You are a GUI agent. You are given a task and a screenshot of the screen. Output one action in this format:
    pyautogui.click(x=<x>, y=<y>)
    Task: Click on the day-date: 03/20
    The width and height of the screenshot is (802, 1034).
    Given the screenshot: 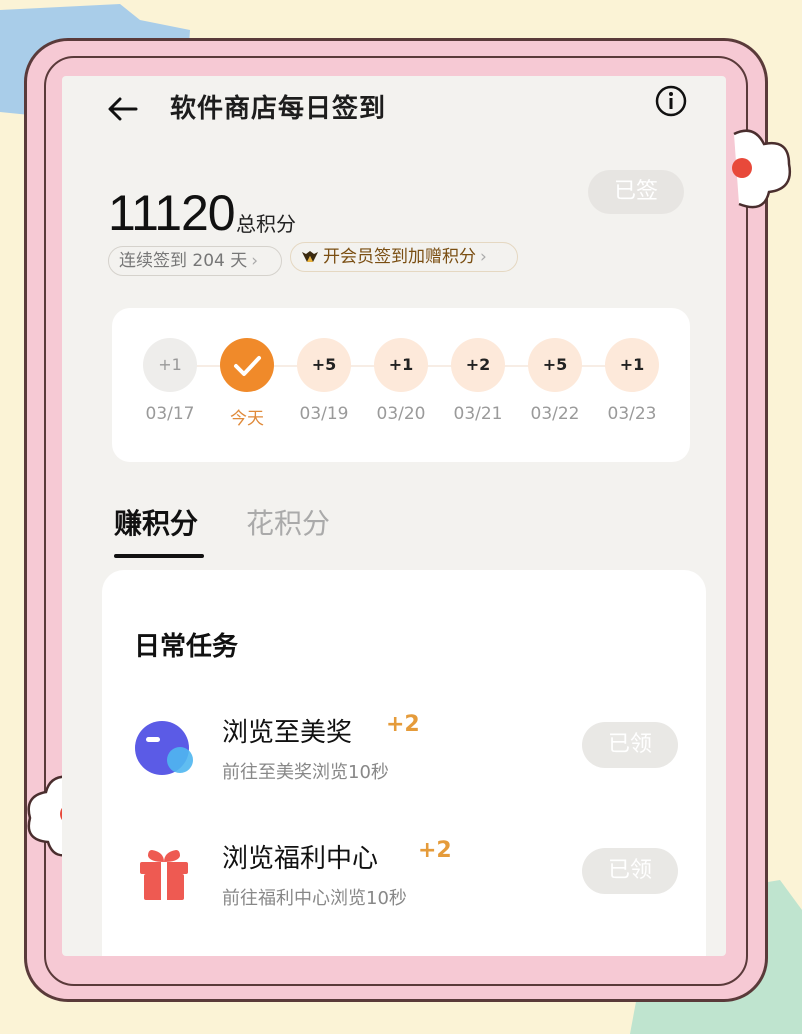 What is the action you would take?
    pyautogui.click(x=401, y=414)
    